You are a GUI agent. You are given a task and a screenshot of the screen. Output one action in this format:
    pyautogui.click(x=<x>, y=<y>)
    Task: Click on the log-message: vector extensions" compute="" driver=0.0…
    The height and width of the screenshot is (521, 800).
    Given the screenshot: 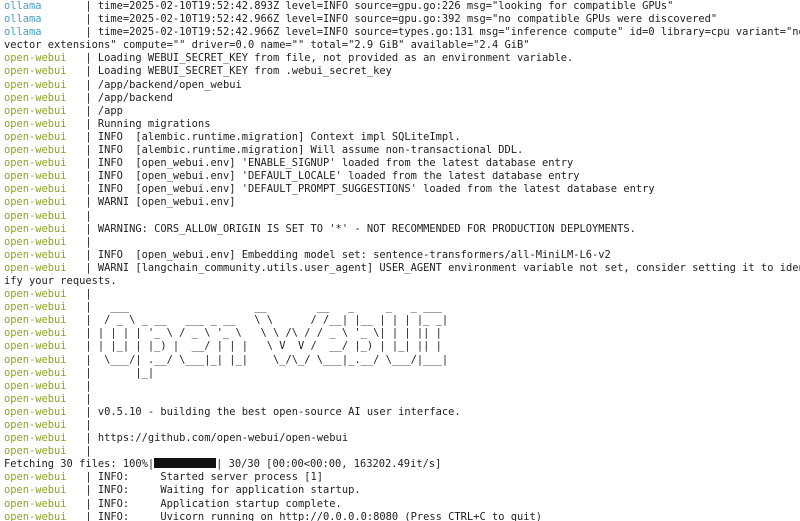 What is the action you would take?
    pyautogui.click(x=267, y=45)
    